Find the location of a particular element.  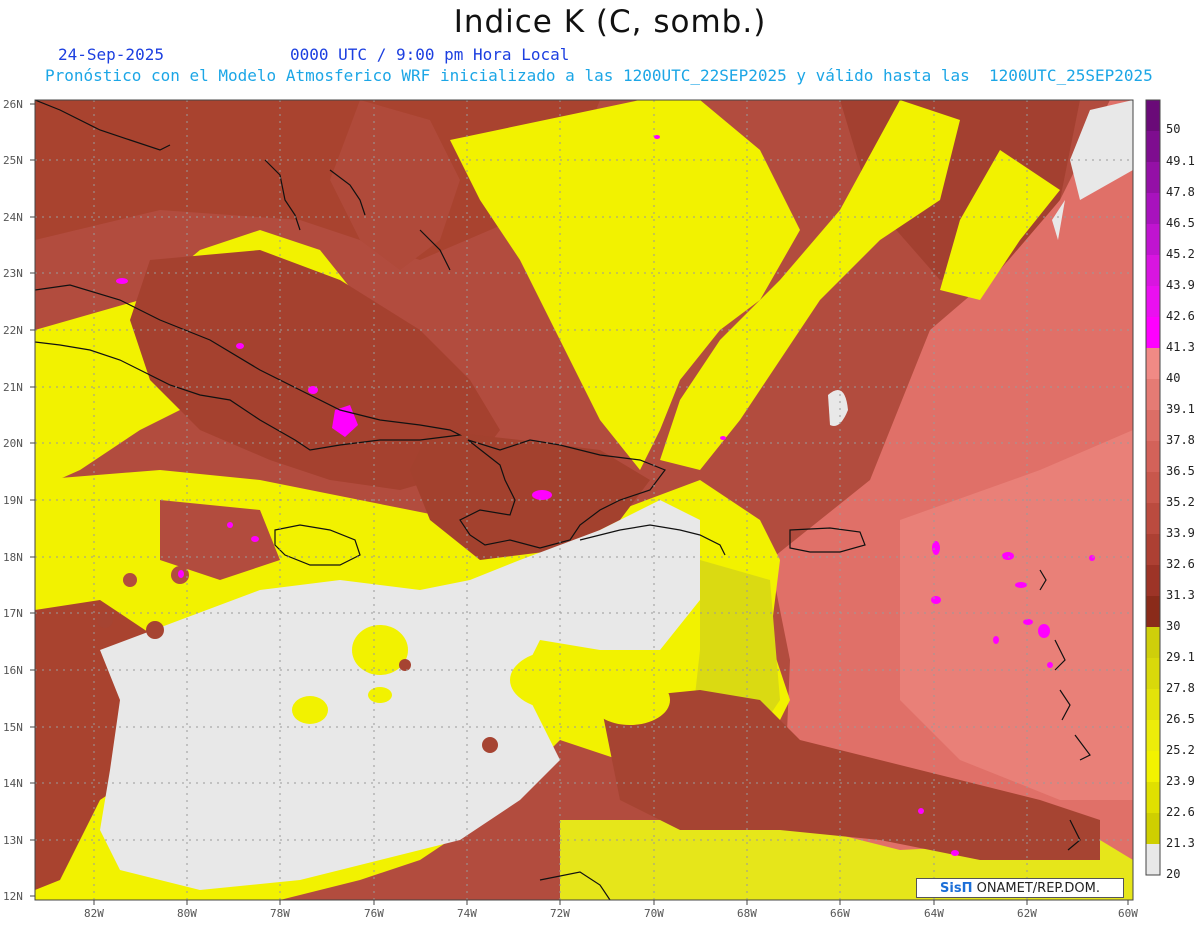

lon-label: 78W is located at coordinates (280, 913).